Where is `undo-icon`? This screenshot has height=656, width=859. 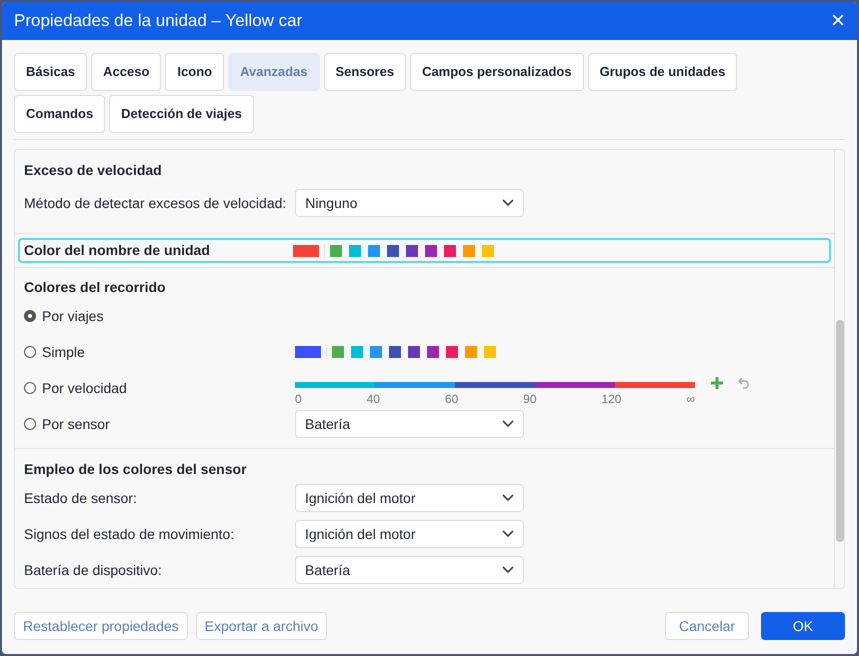 undo-icon is located at coordinates (744, 383).